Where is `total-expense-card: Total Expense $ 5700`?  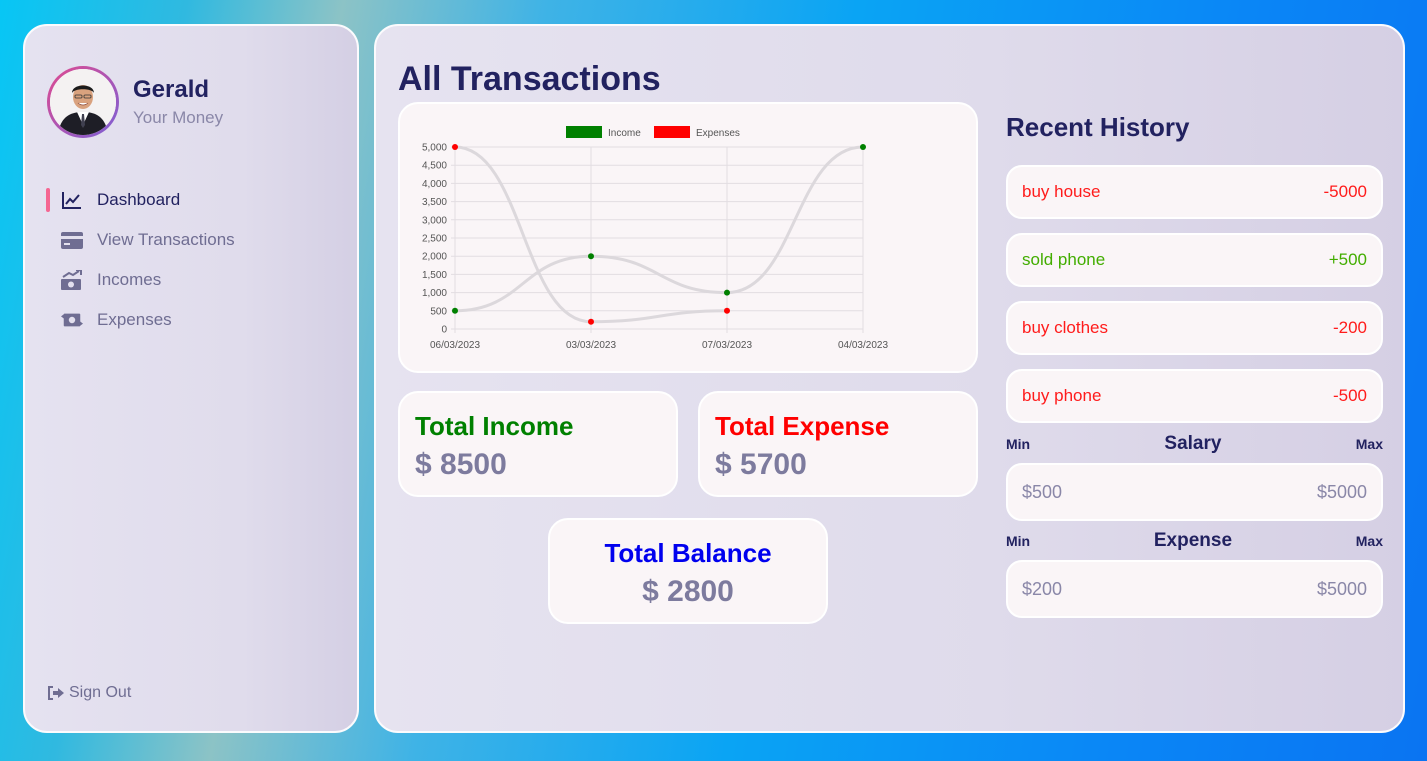
total-expense-card: Total Expense $ 5700 is located at coordinates (838, 444).